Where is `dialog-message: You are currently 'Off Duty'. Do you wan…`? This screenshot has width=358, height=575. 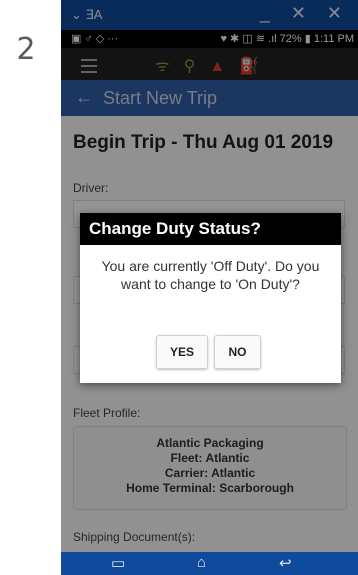 dialog-message: You are currently 'Off Duty'. Do you wan… is located at coordinates (210, 275).